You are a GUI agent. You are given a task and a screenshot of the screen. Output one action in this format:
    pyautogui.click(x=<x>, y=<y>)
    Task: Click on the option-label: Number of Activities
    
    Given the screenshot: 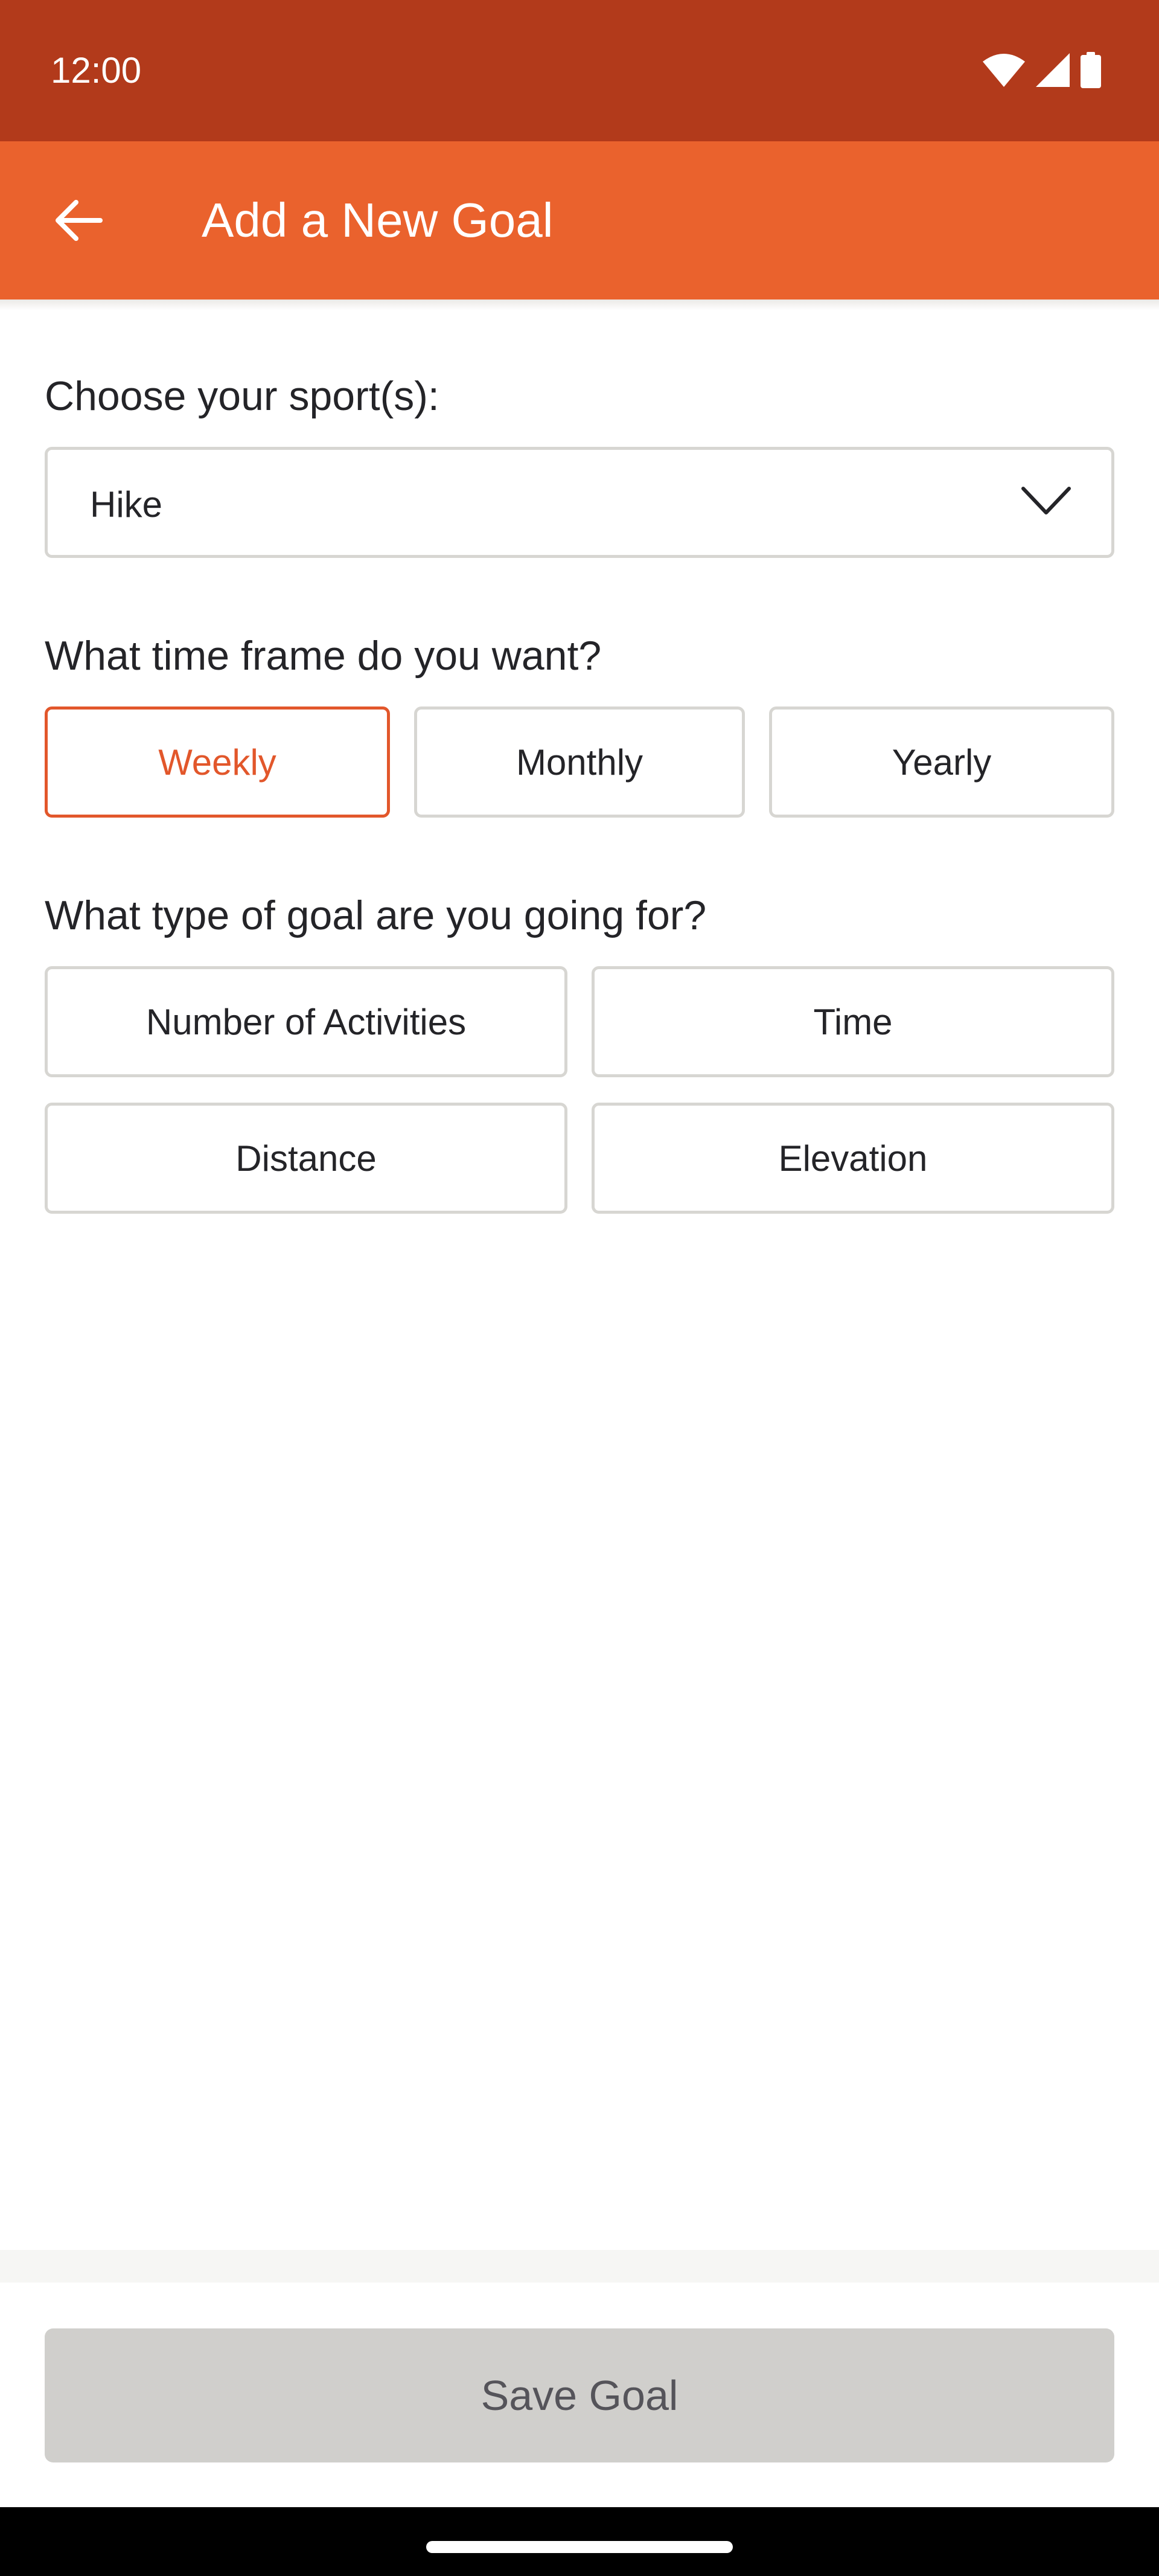 What is the action you would take?
    pyautogui.click(x=306, y=1021)
    